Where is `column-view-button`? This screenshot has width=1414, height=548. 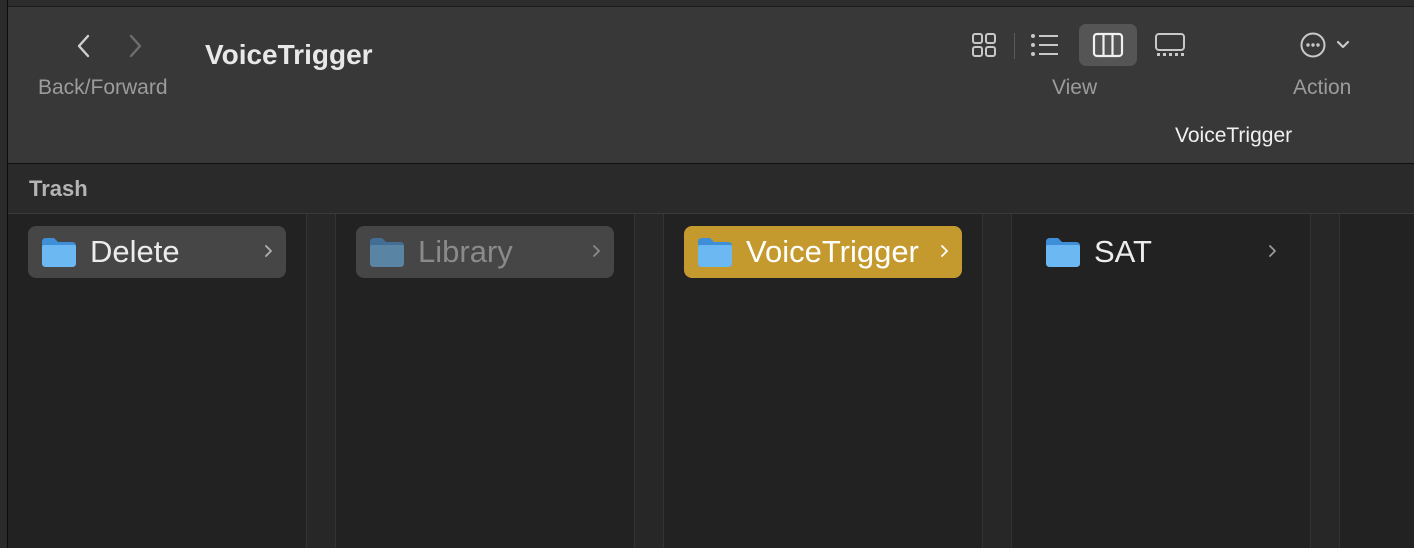 column-view-button is located at coordinates (1108, 45).